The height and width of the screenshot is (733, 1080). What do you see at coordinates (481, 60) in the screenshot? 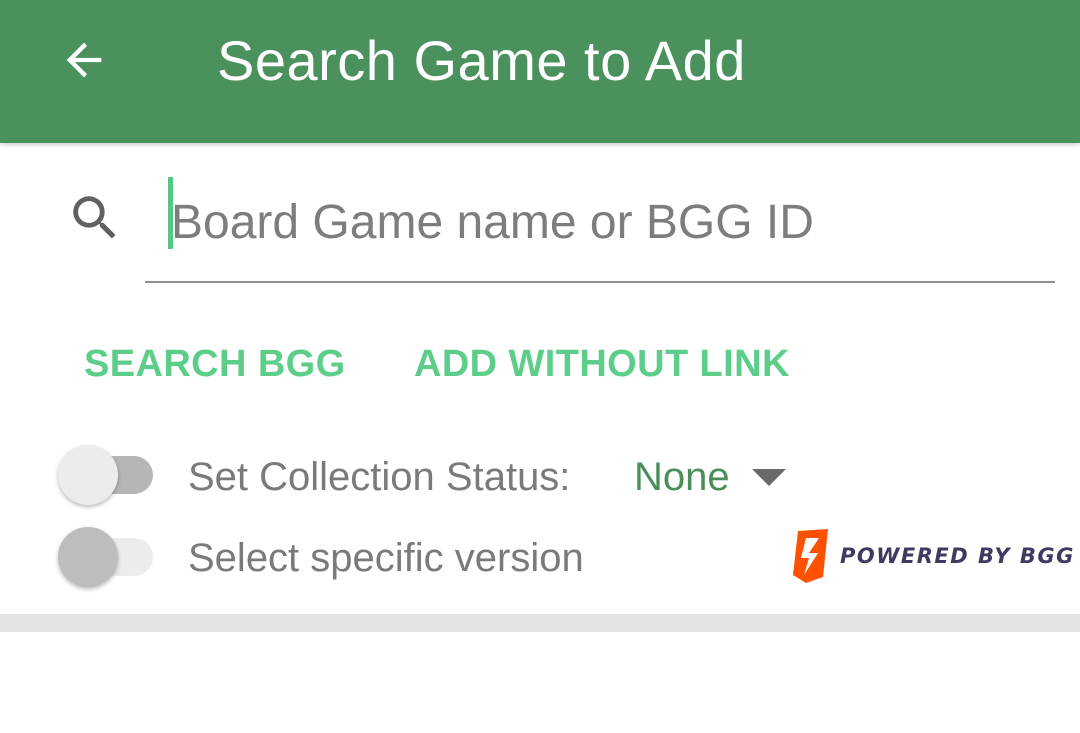
I see `page-title: Search Game to Add` at bounding box center [481, 60].